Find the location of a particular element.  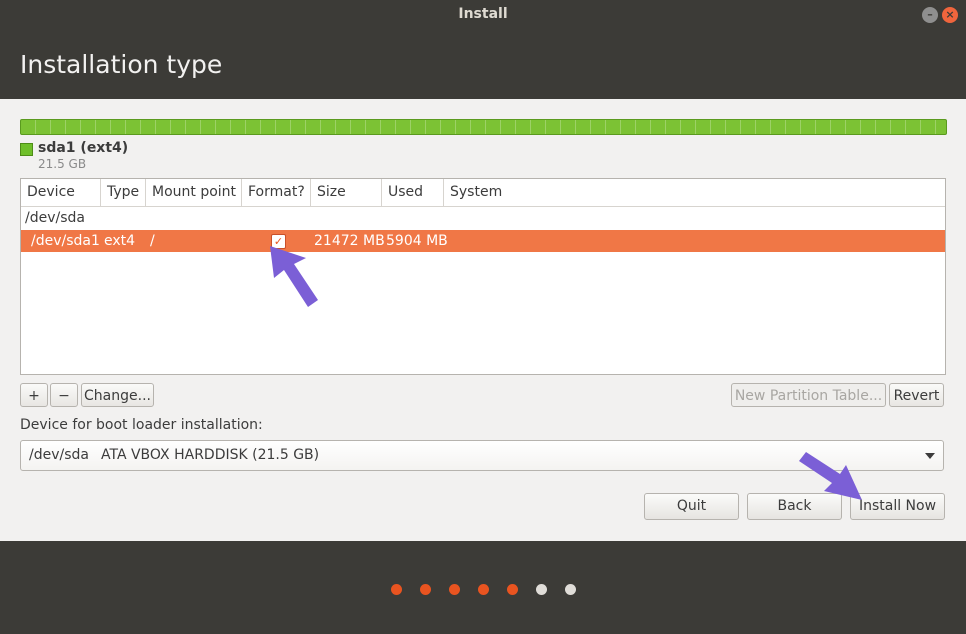

chevron-down-icon is located at coordinates (930, 456).